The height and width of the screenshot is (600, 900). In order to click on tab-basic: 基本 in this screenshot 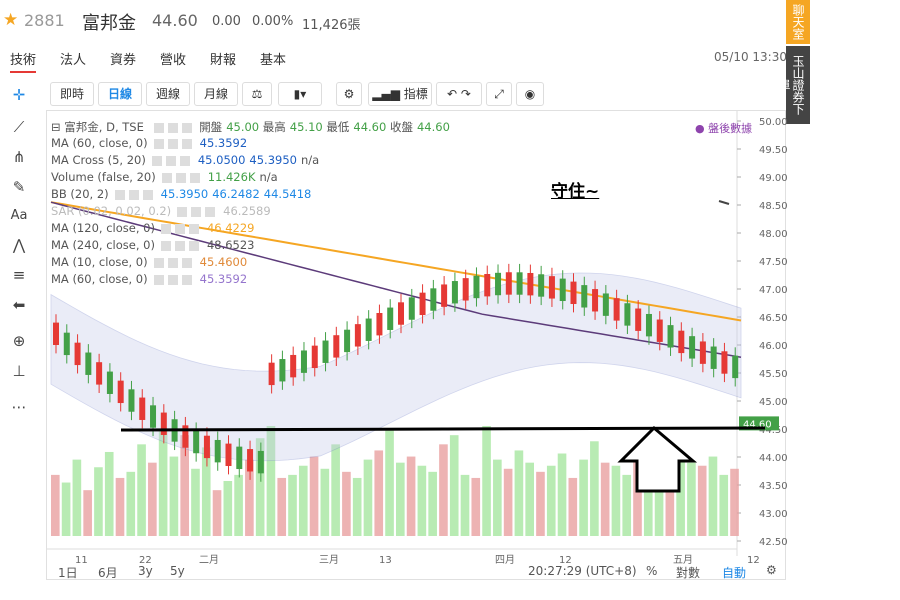, I will do `click(273, 58)`.